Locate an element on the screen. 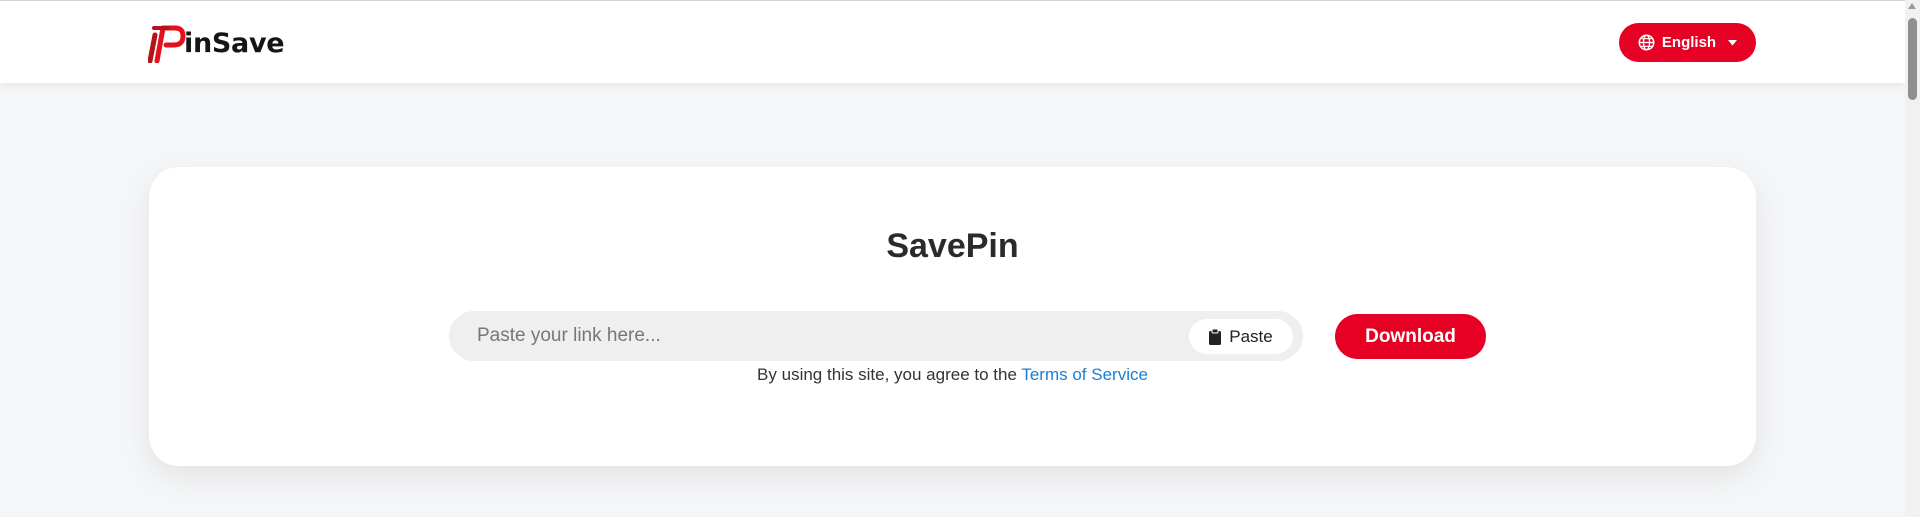  globe-icon is located at coordinates (1646, 42).